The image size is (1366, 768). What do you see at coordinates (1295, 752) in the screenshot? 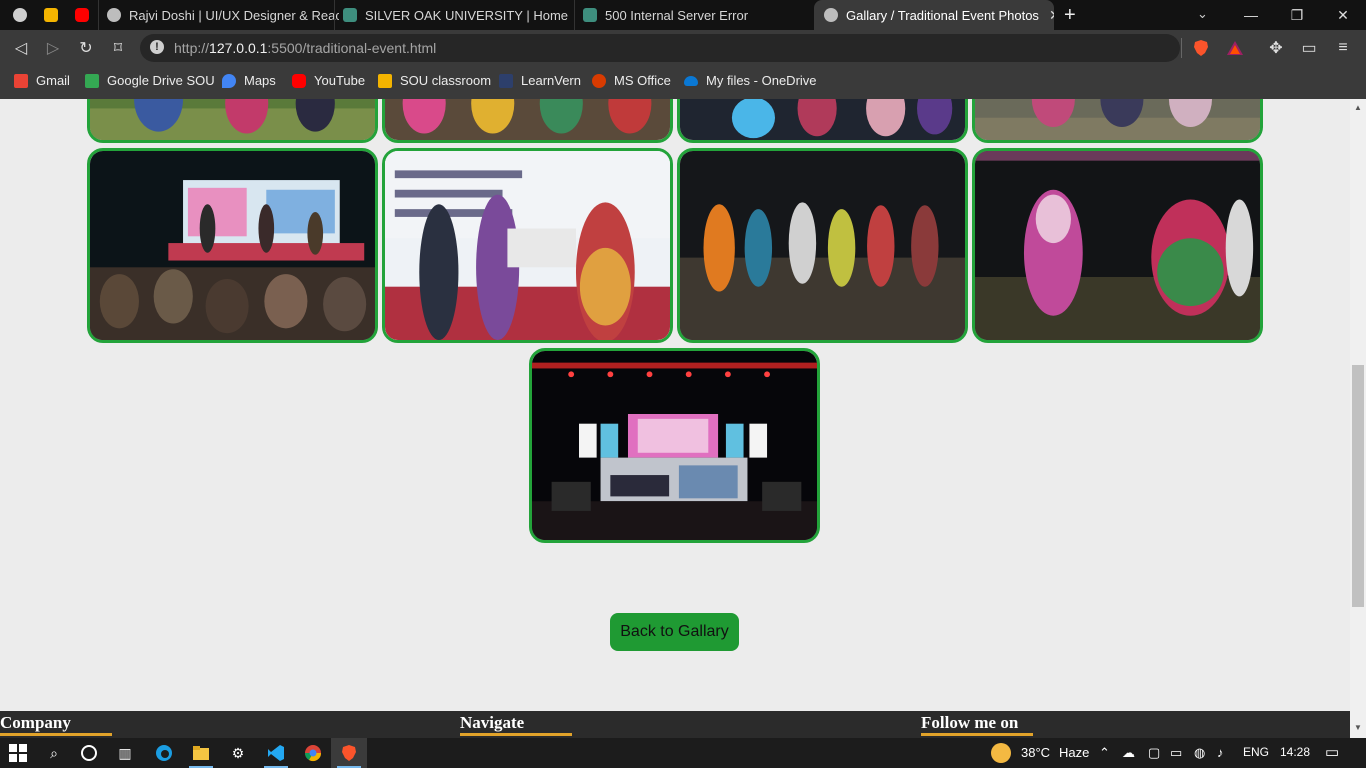
I see `clock-time: 14:28` at bounding box center [1295, 752].